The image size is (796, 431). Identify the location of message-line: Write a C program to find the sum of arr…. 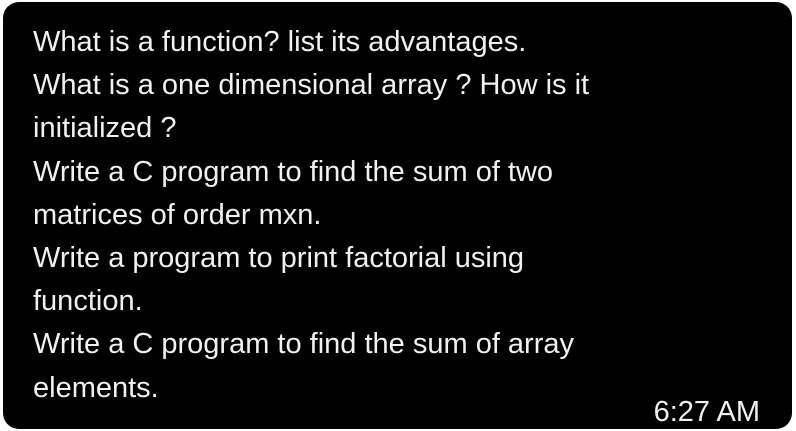
(304, 344).